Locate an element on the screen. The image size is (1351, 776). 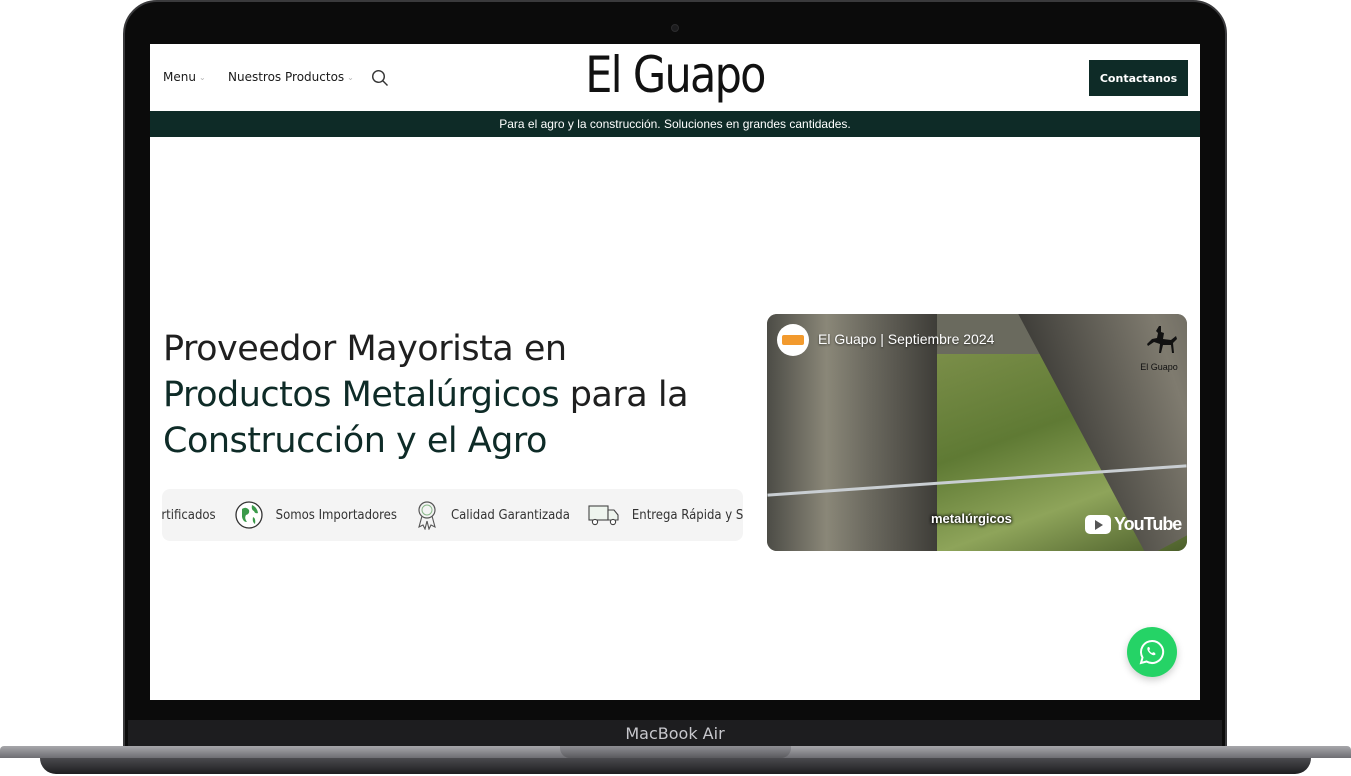
feature-item: Entrega Rápida y Segura is located at coordinates (665, 515).